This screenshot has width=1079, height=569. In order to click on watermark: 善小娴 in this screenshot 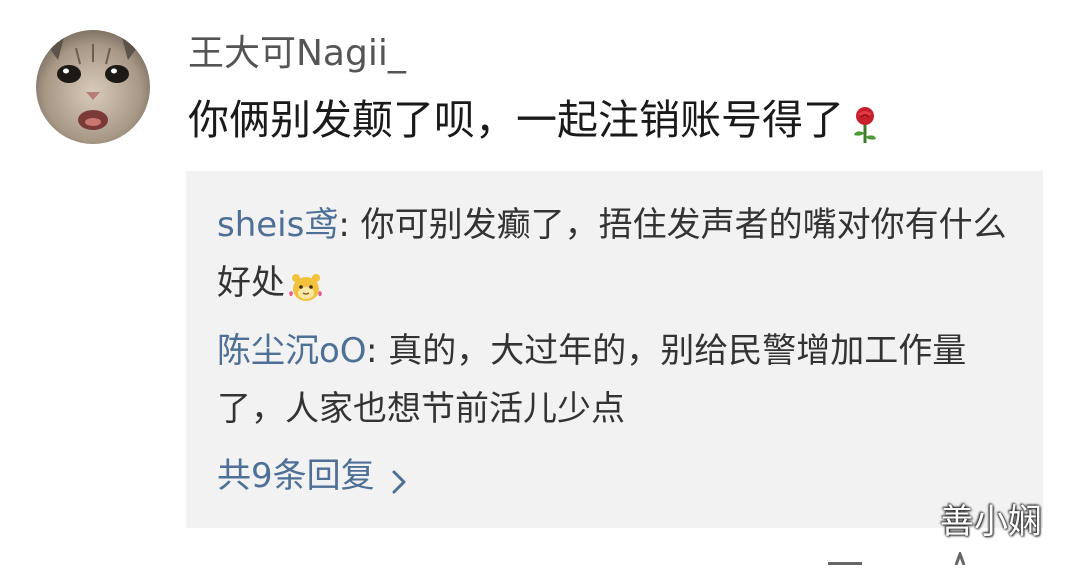, I will do `click(991, 522)`.